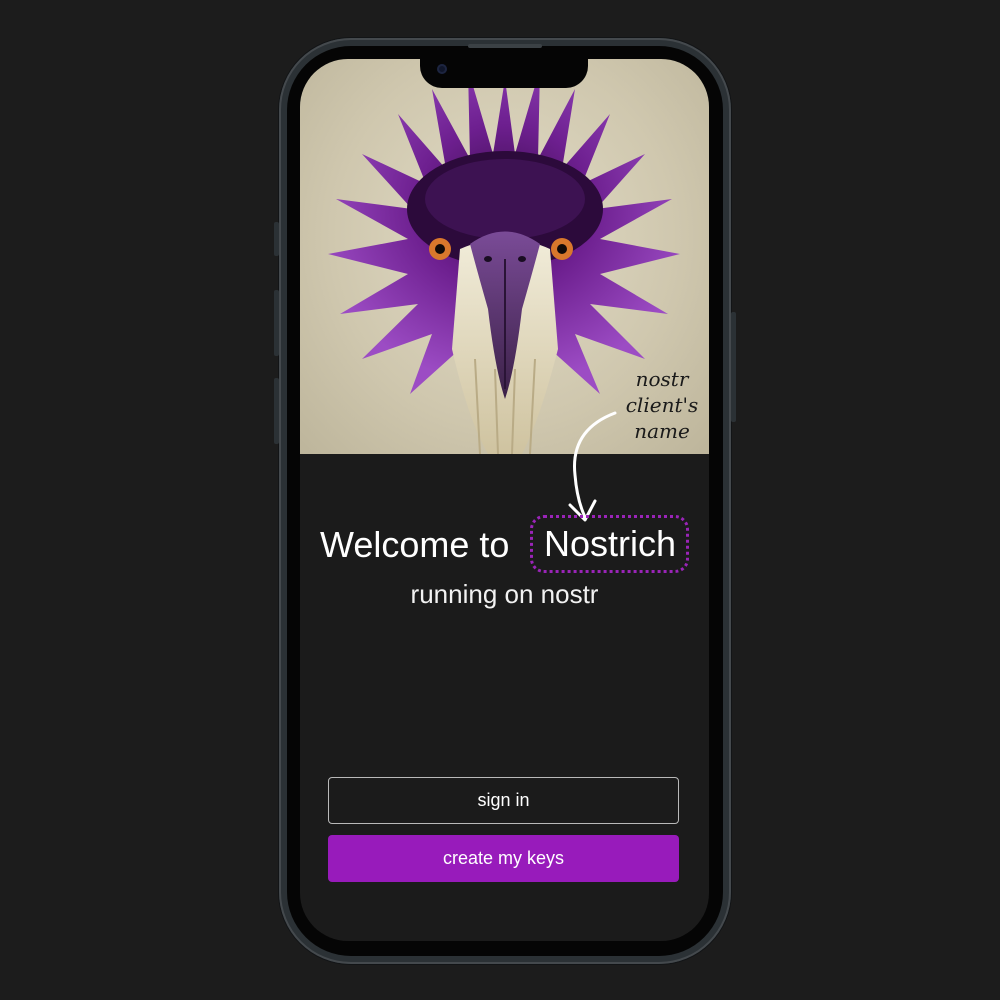 The width and height of the screenshot is (1000, 1000). Describe the element at coordinates (592, 466) in the screenshot. I see `curved-arrow-icon` at that location.